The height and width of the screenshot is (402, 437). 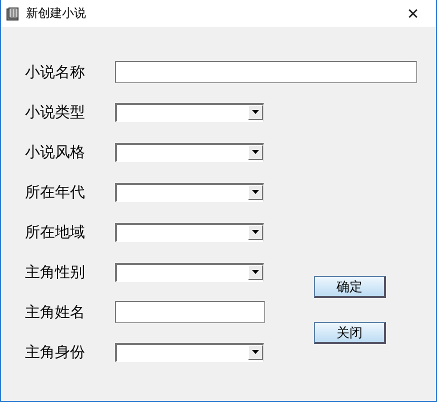 I want to click on field-label: 主角性别, so click(x=55, y=272).